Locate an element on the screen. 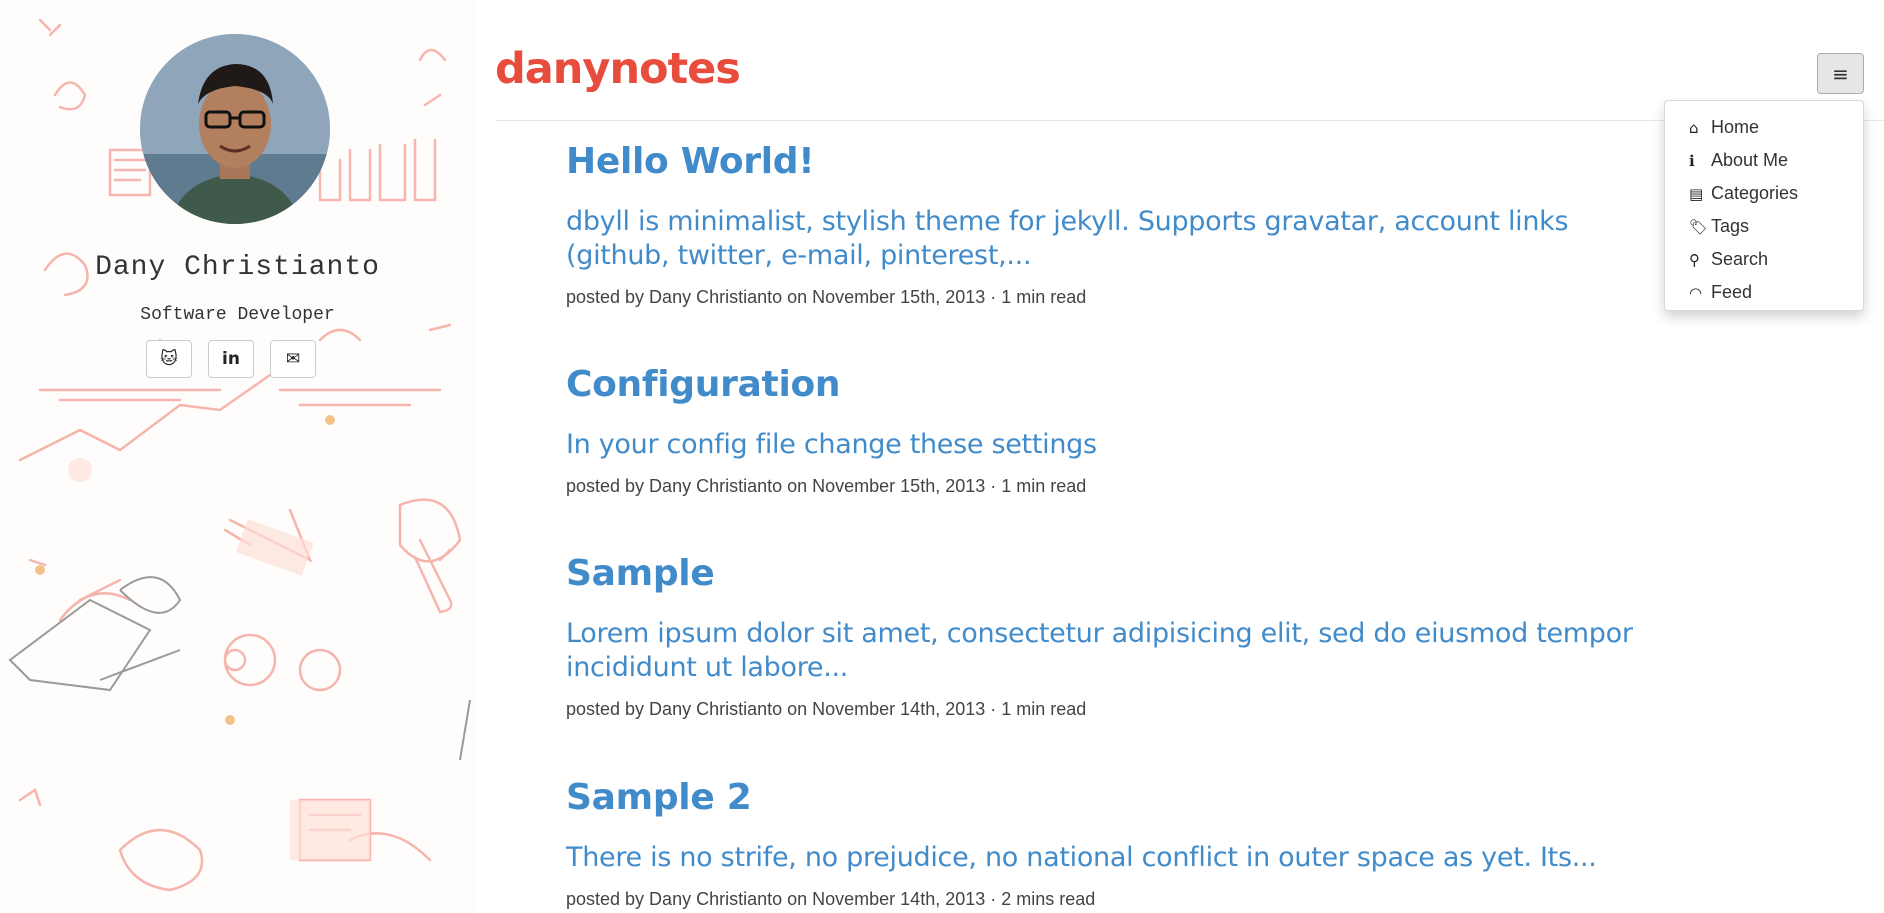 The height and width of the screenshot is (913, 1884). github-icon: 🐱 is located at coordinates (169, 359).